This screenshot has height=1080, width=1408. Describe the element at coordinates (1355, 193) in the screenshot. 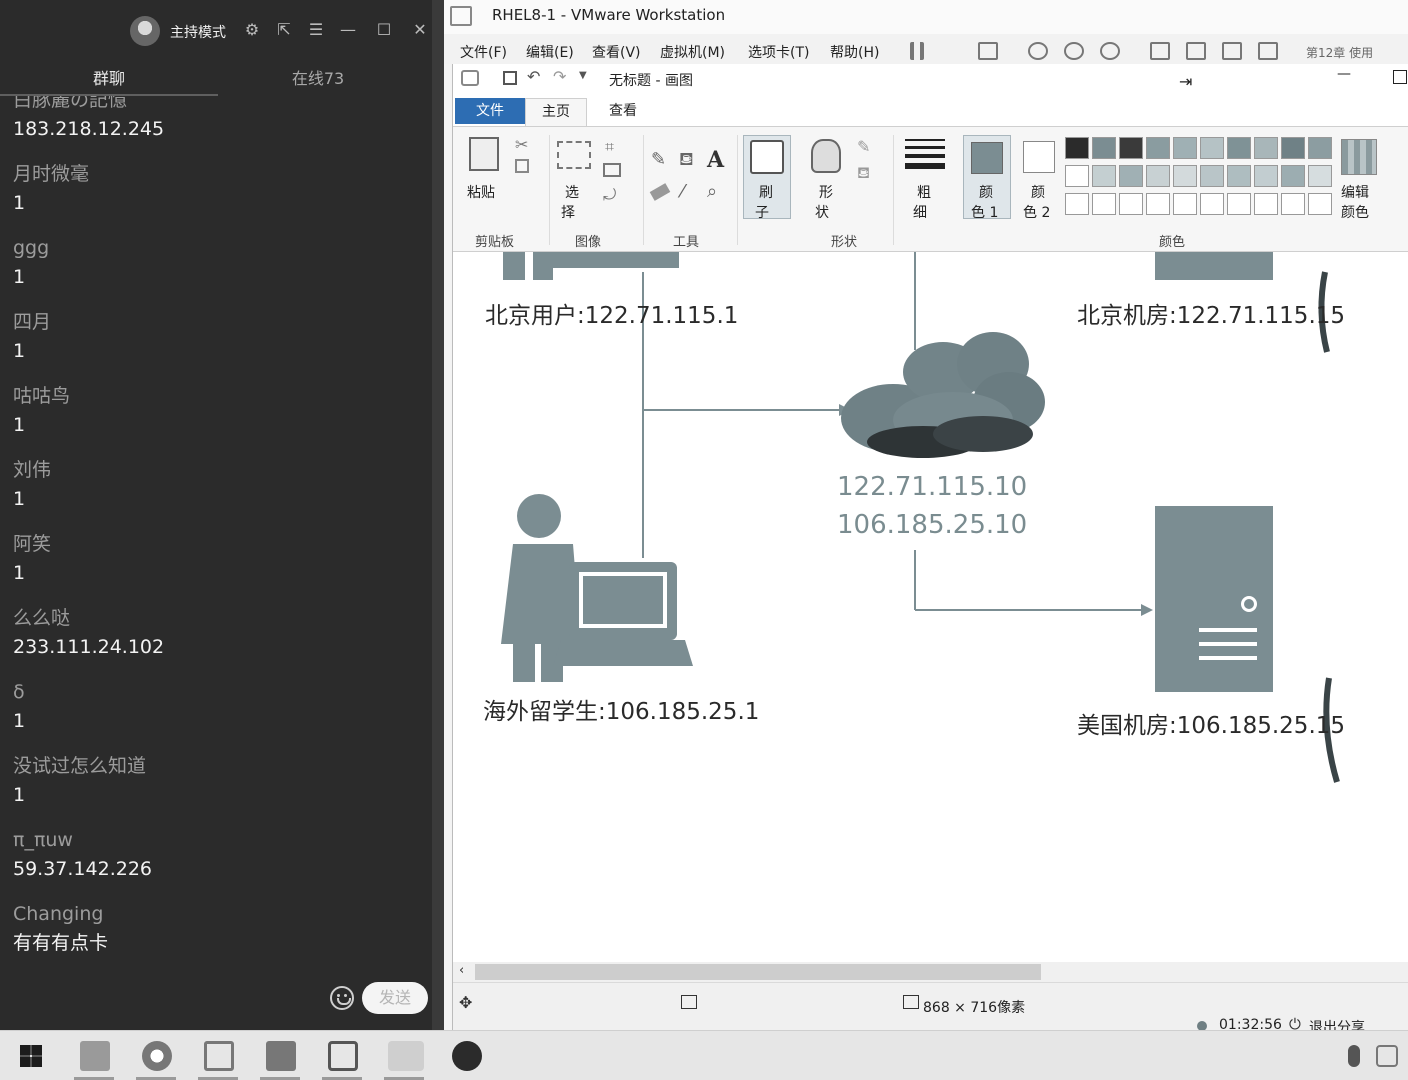

I see `edit-colors-label-1: 编辑` at that location.